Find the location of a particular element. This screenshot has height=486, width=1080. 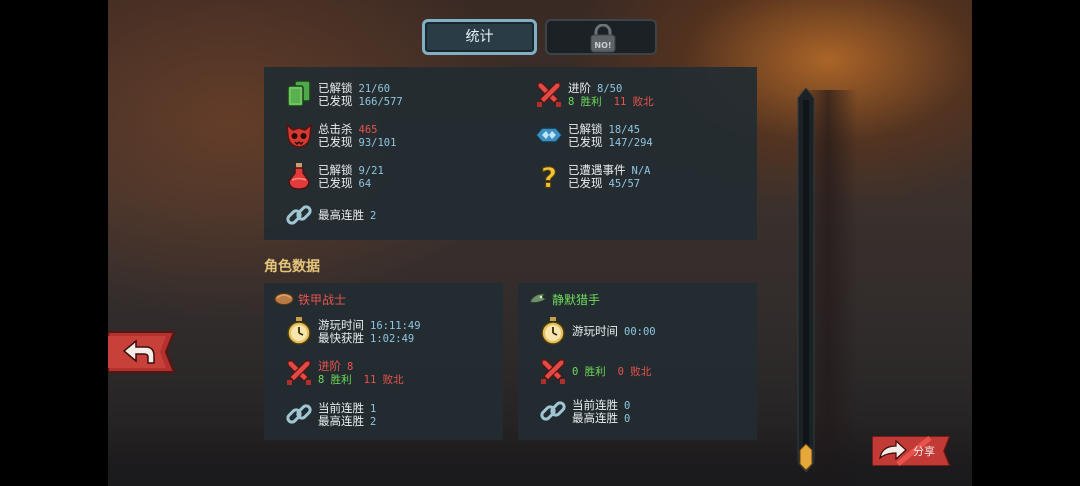

silent-best-streak-label: 最高连胜 is located at coordinates (595, 418).